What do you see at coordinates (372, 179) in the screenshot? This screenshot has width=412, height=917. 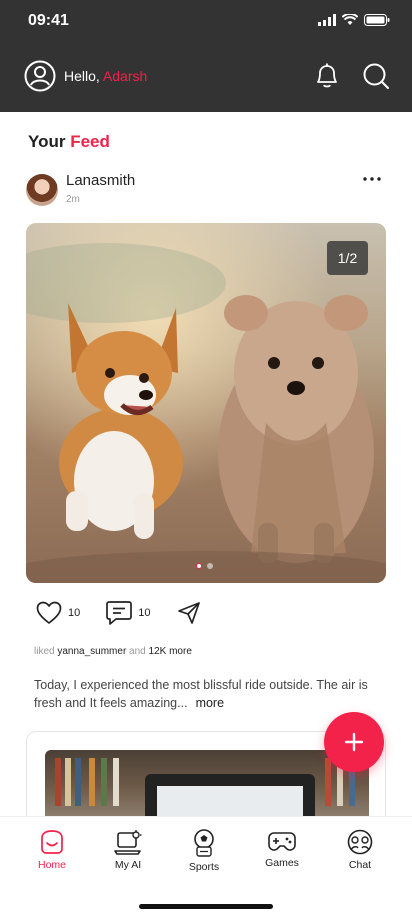 I see `more-options-icon` at bounding box center [372, 179].